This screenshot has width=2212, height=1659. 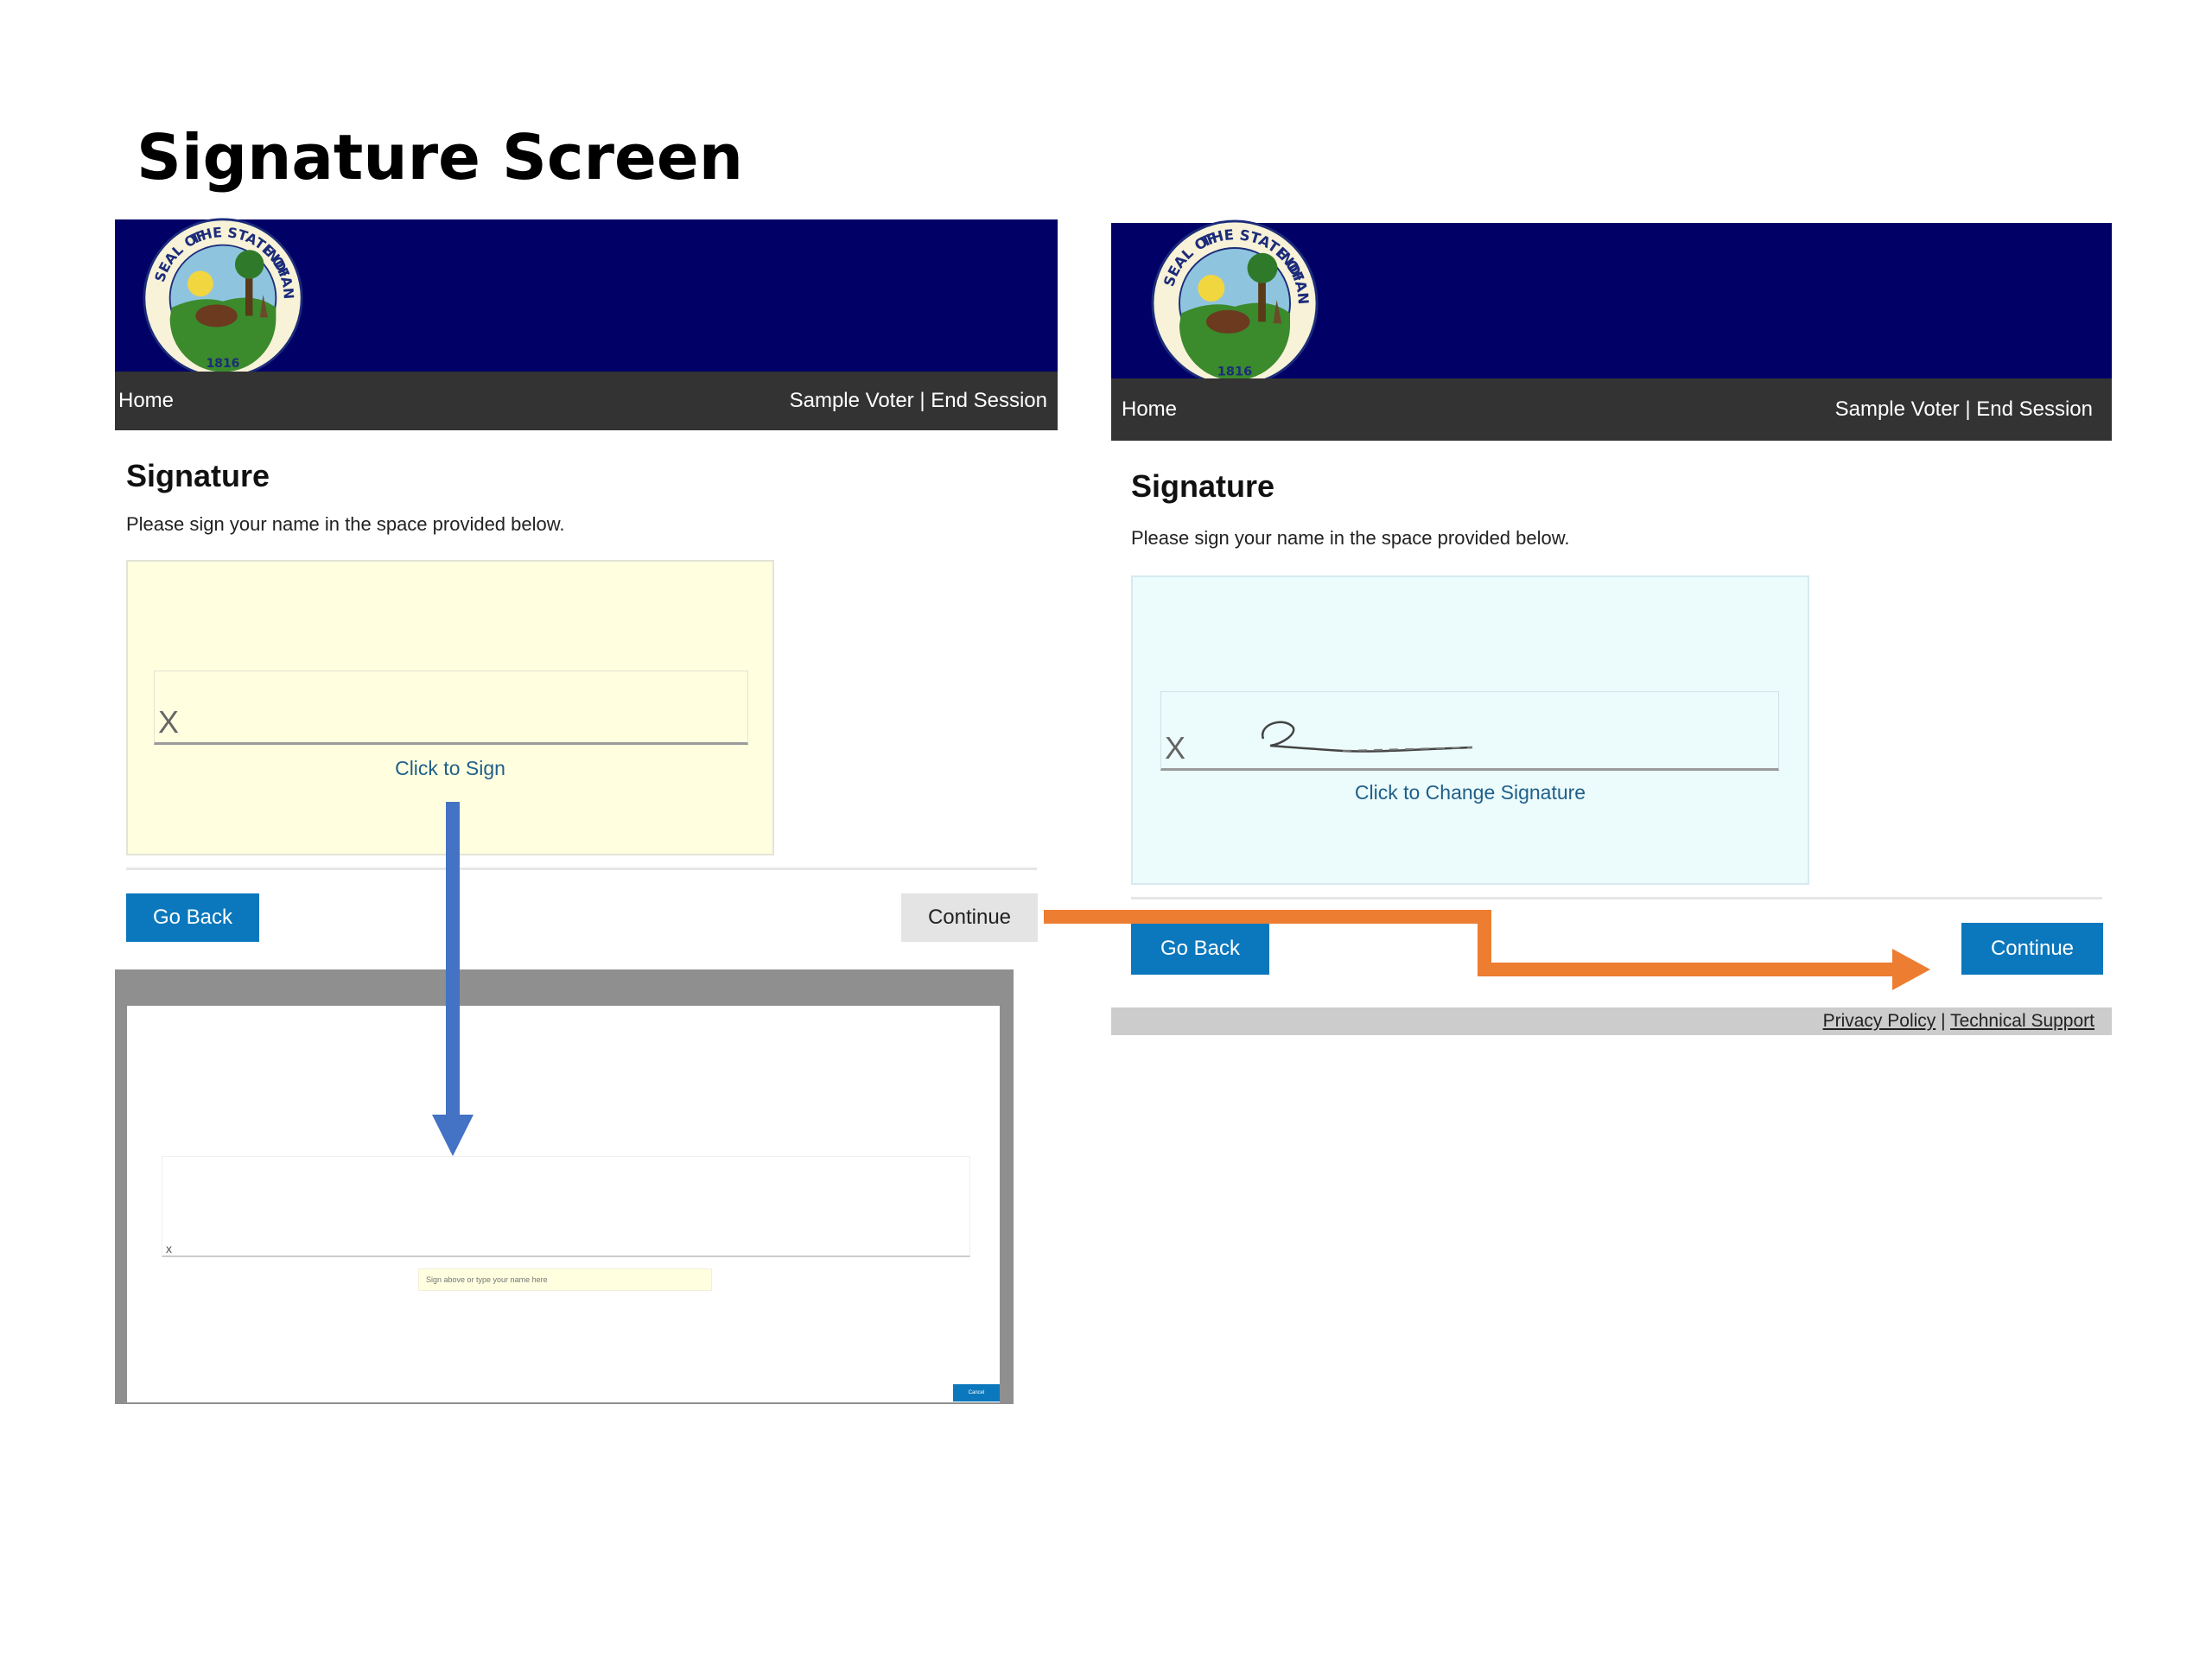 I want to click on blue-down-arrow-icon, so click(x=453, y=979).